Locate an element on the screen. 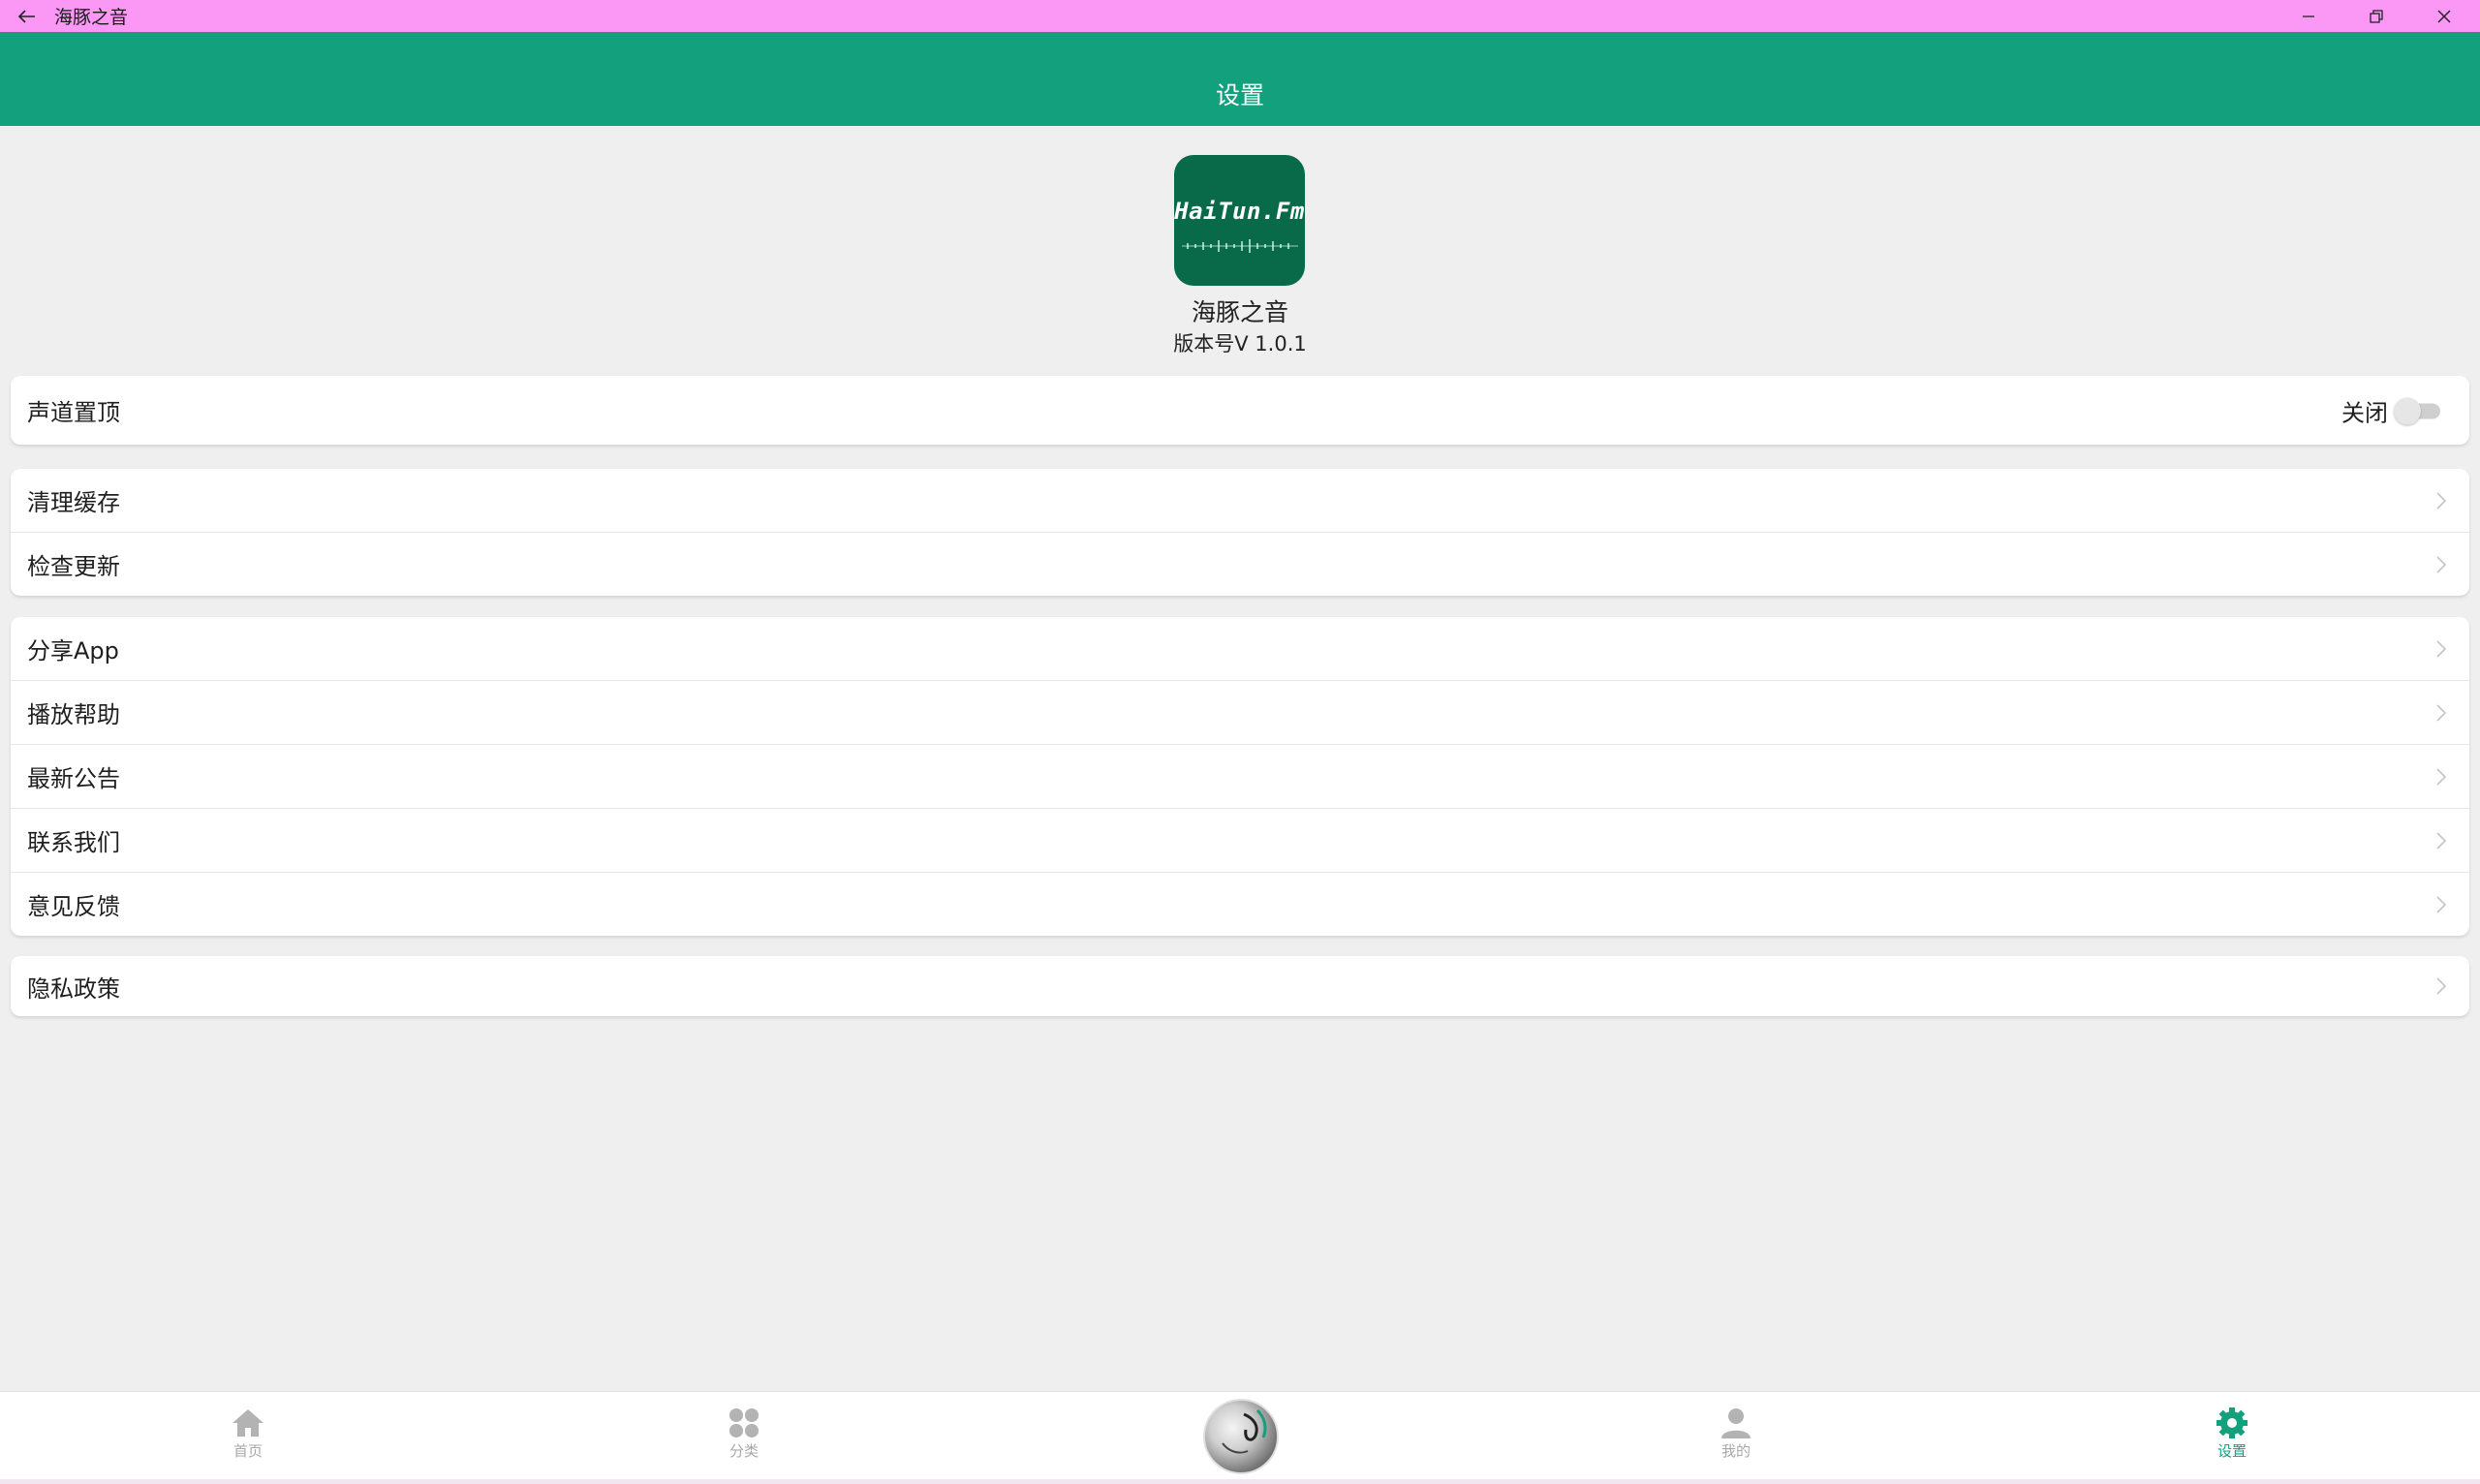  nav-home: 首页 is located at coordinates (248, 1434).